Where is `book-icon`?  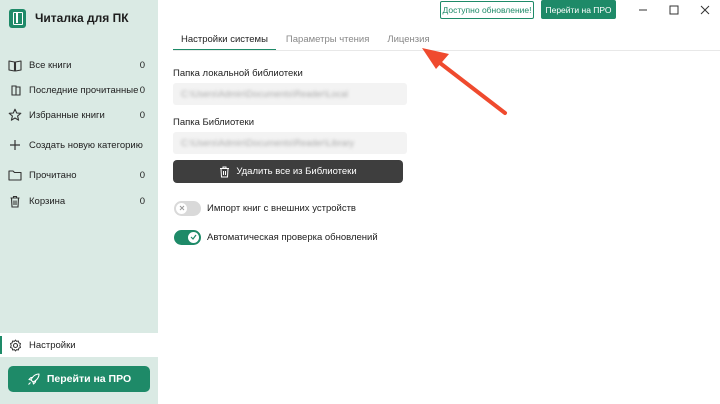 book-icon is located at coordinates (15, 65).